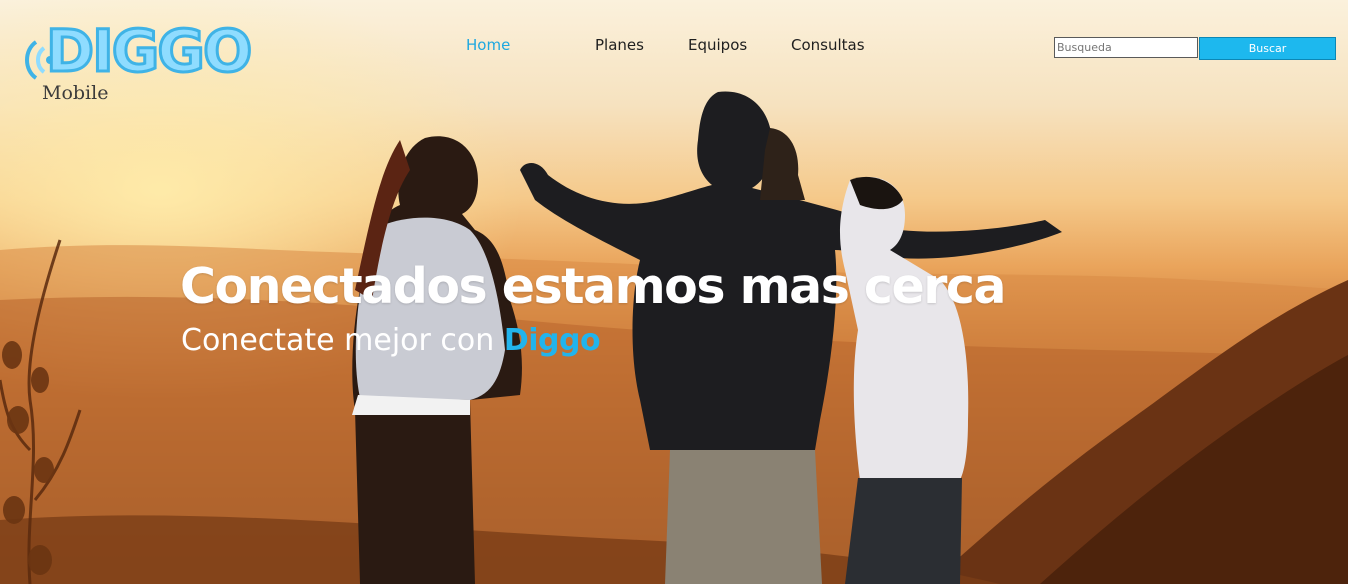 The width and height of the screenshot is (1348, 584). What do you see at coordinates (828, 45) in the screenshot?
I see `nav-consultas: Consultas` at bounding box center [828, 45].